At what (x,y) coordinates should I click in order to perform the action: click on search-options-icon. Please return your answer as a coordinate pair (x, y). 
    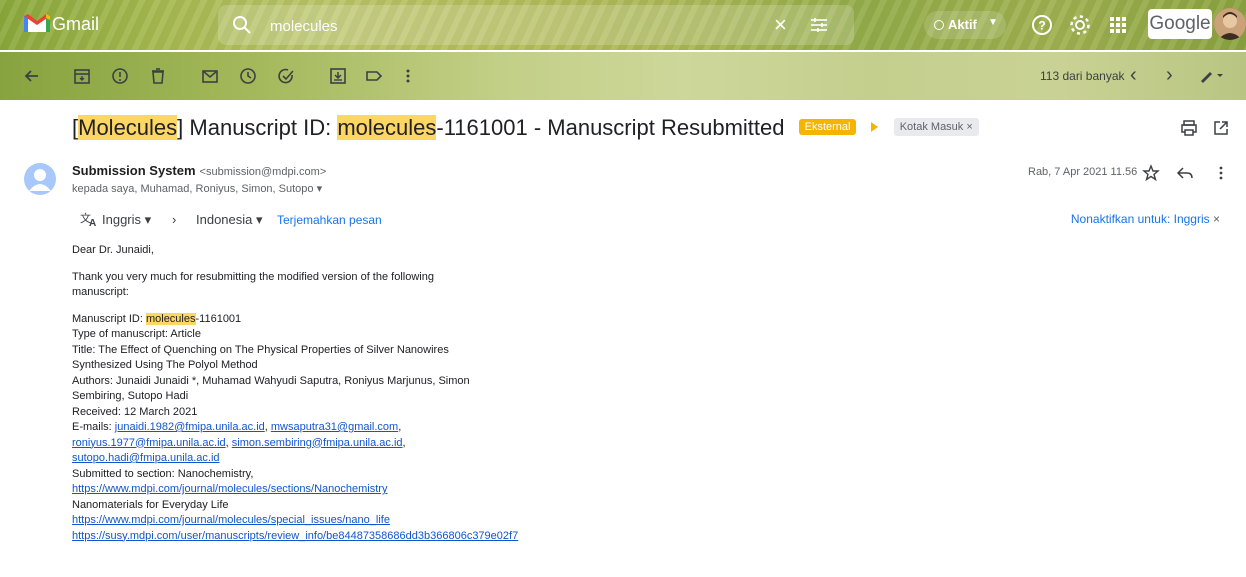
    Looking at the image, I should click on (819, 25).